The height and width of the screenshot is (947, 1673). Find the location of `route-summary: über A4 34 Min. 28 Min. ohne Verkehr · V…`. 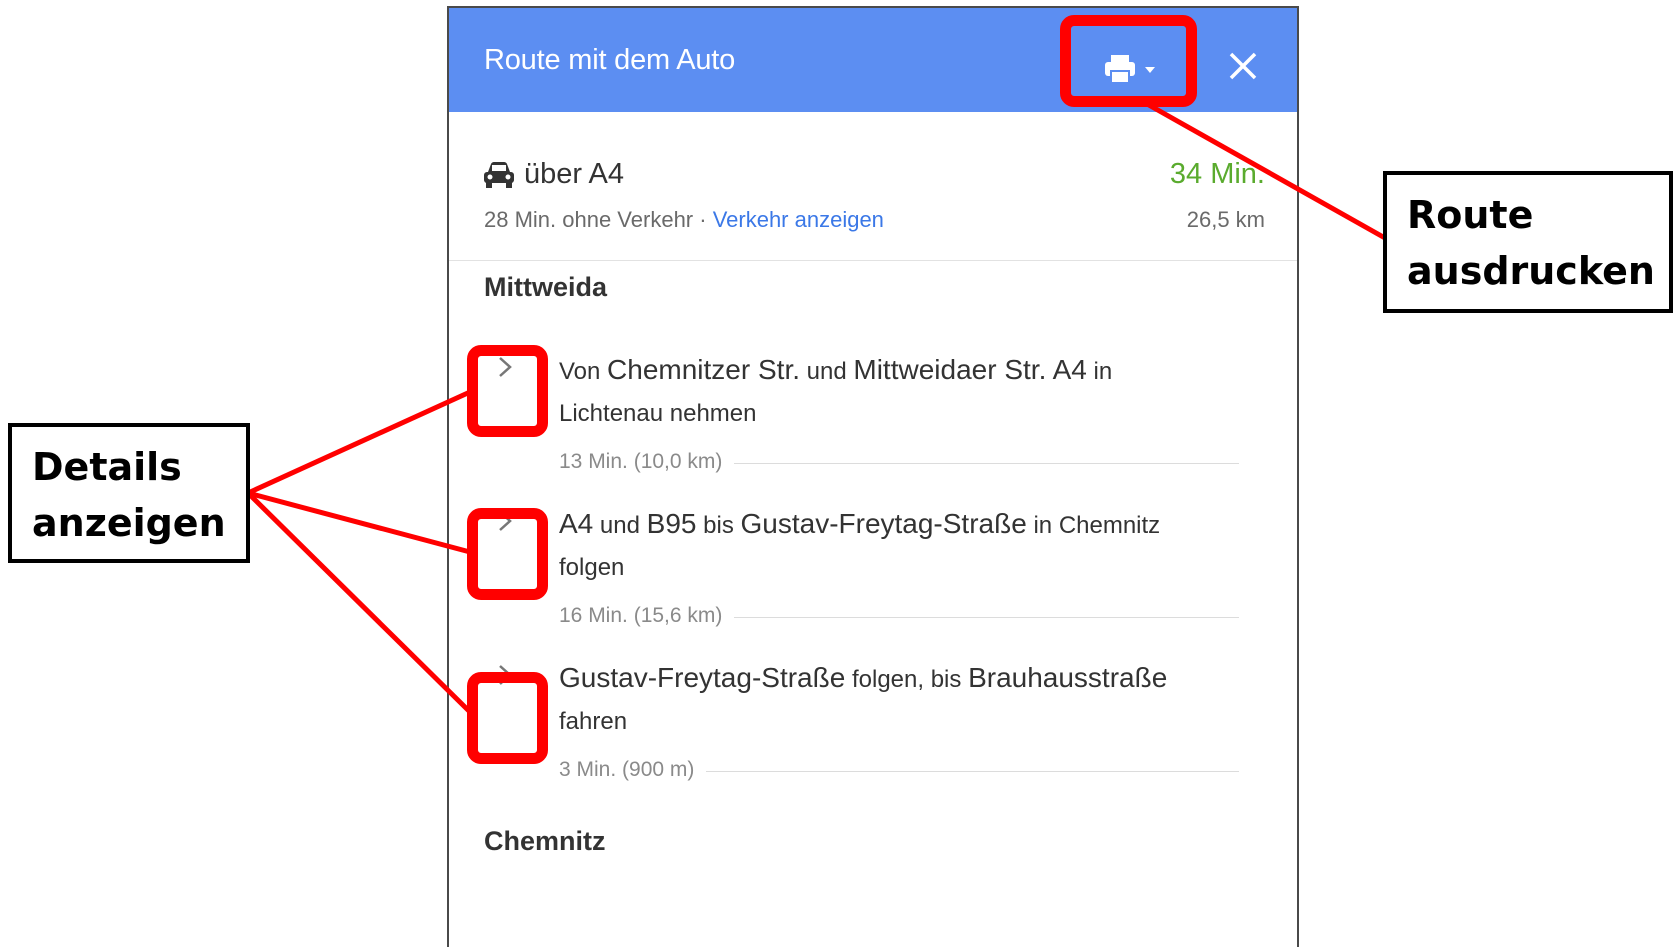

route-summary: über A4 34 Min. 28 Min. ohne Verkehr · V… is located at coordinates (873, 186).